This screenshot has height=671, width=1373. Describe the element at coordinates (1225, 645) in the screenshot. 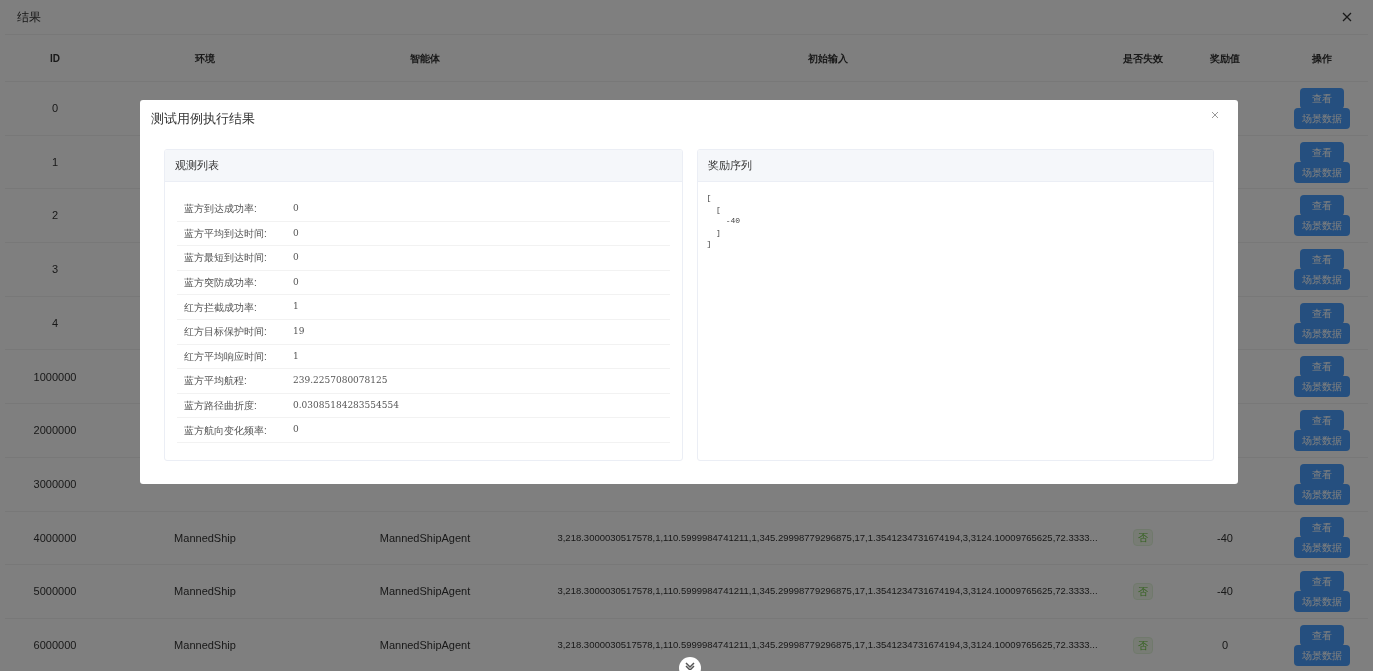

I see `reward-cell-text: 0` at that location.